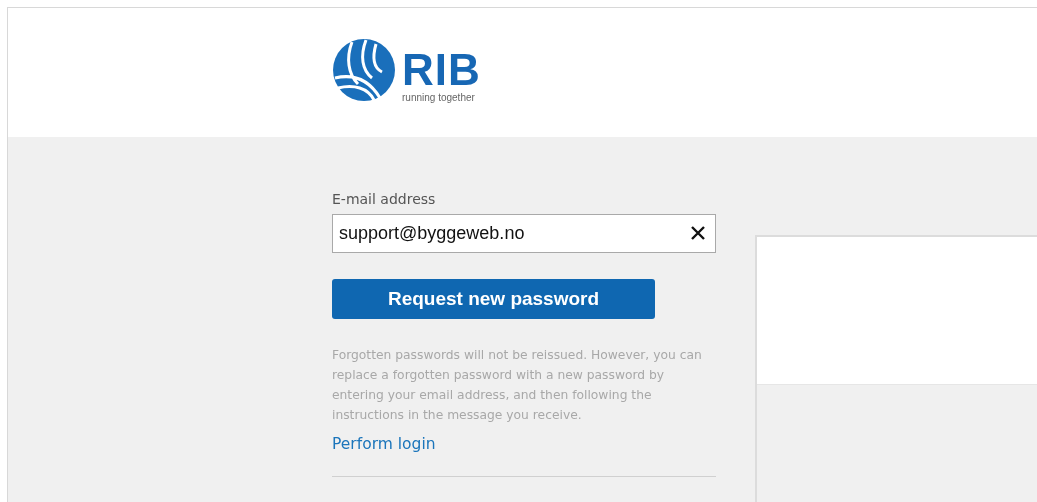 This screenshot has height=502, width=1037. What do you see at coordinates (441, 70) in the screenshot?
I see `brand-name: RIB` at bounding box center [441, 70].